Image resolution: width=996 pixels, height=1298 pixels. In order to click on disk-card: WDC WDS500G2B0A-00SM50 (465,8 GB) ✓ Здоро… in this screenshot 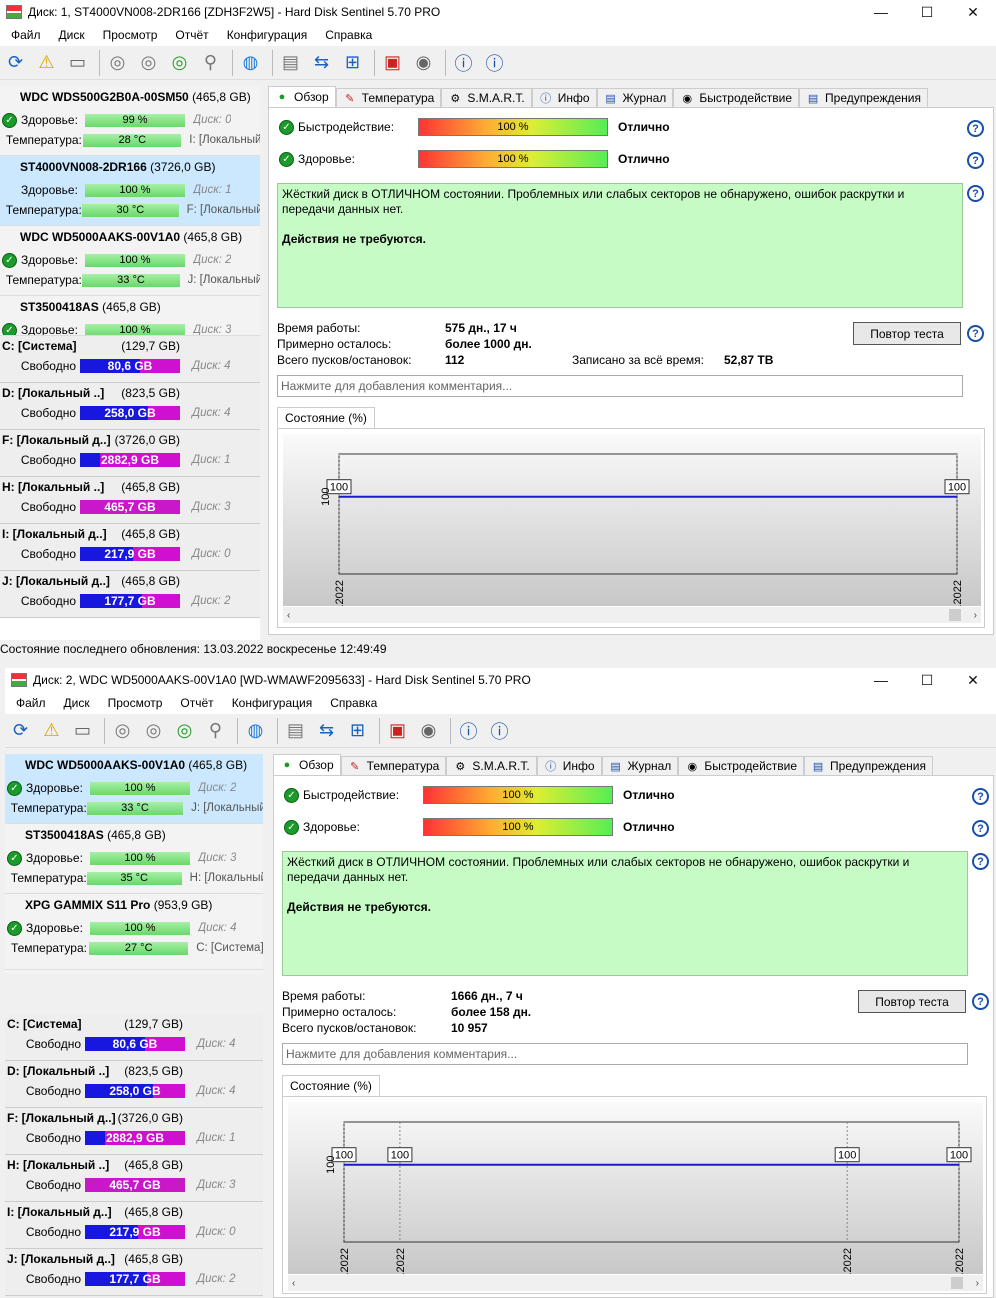, I will do `click(130, 121)`.